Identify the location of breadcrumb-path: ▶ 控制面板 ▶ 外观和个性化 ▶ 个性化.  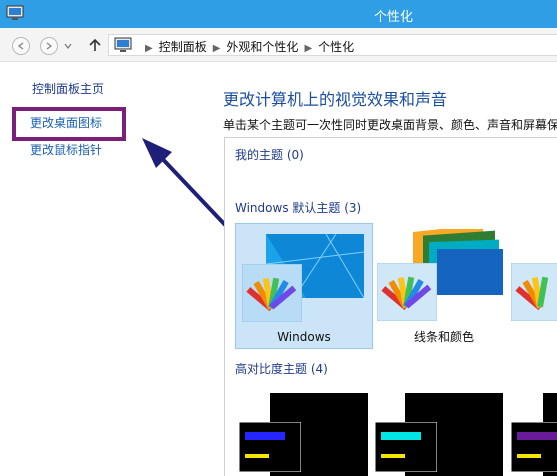
(246, 46).